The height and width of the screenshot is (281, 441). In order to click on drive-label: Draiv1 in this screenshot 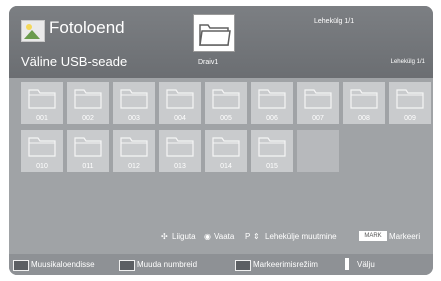, I will do `click(208, 62)`.